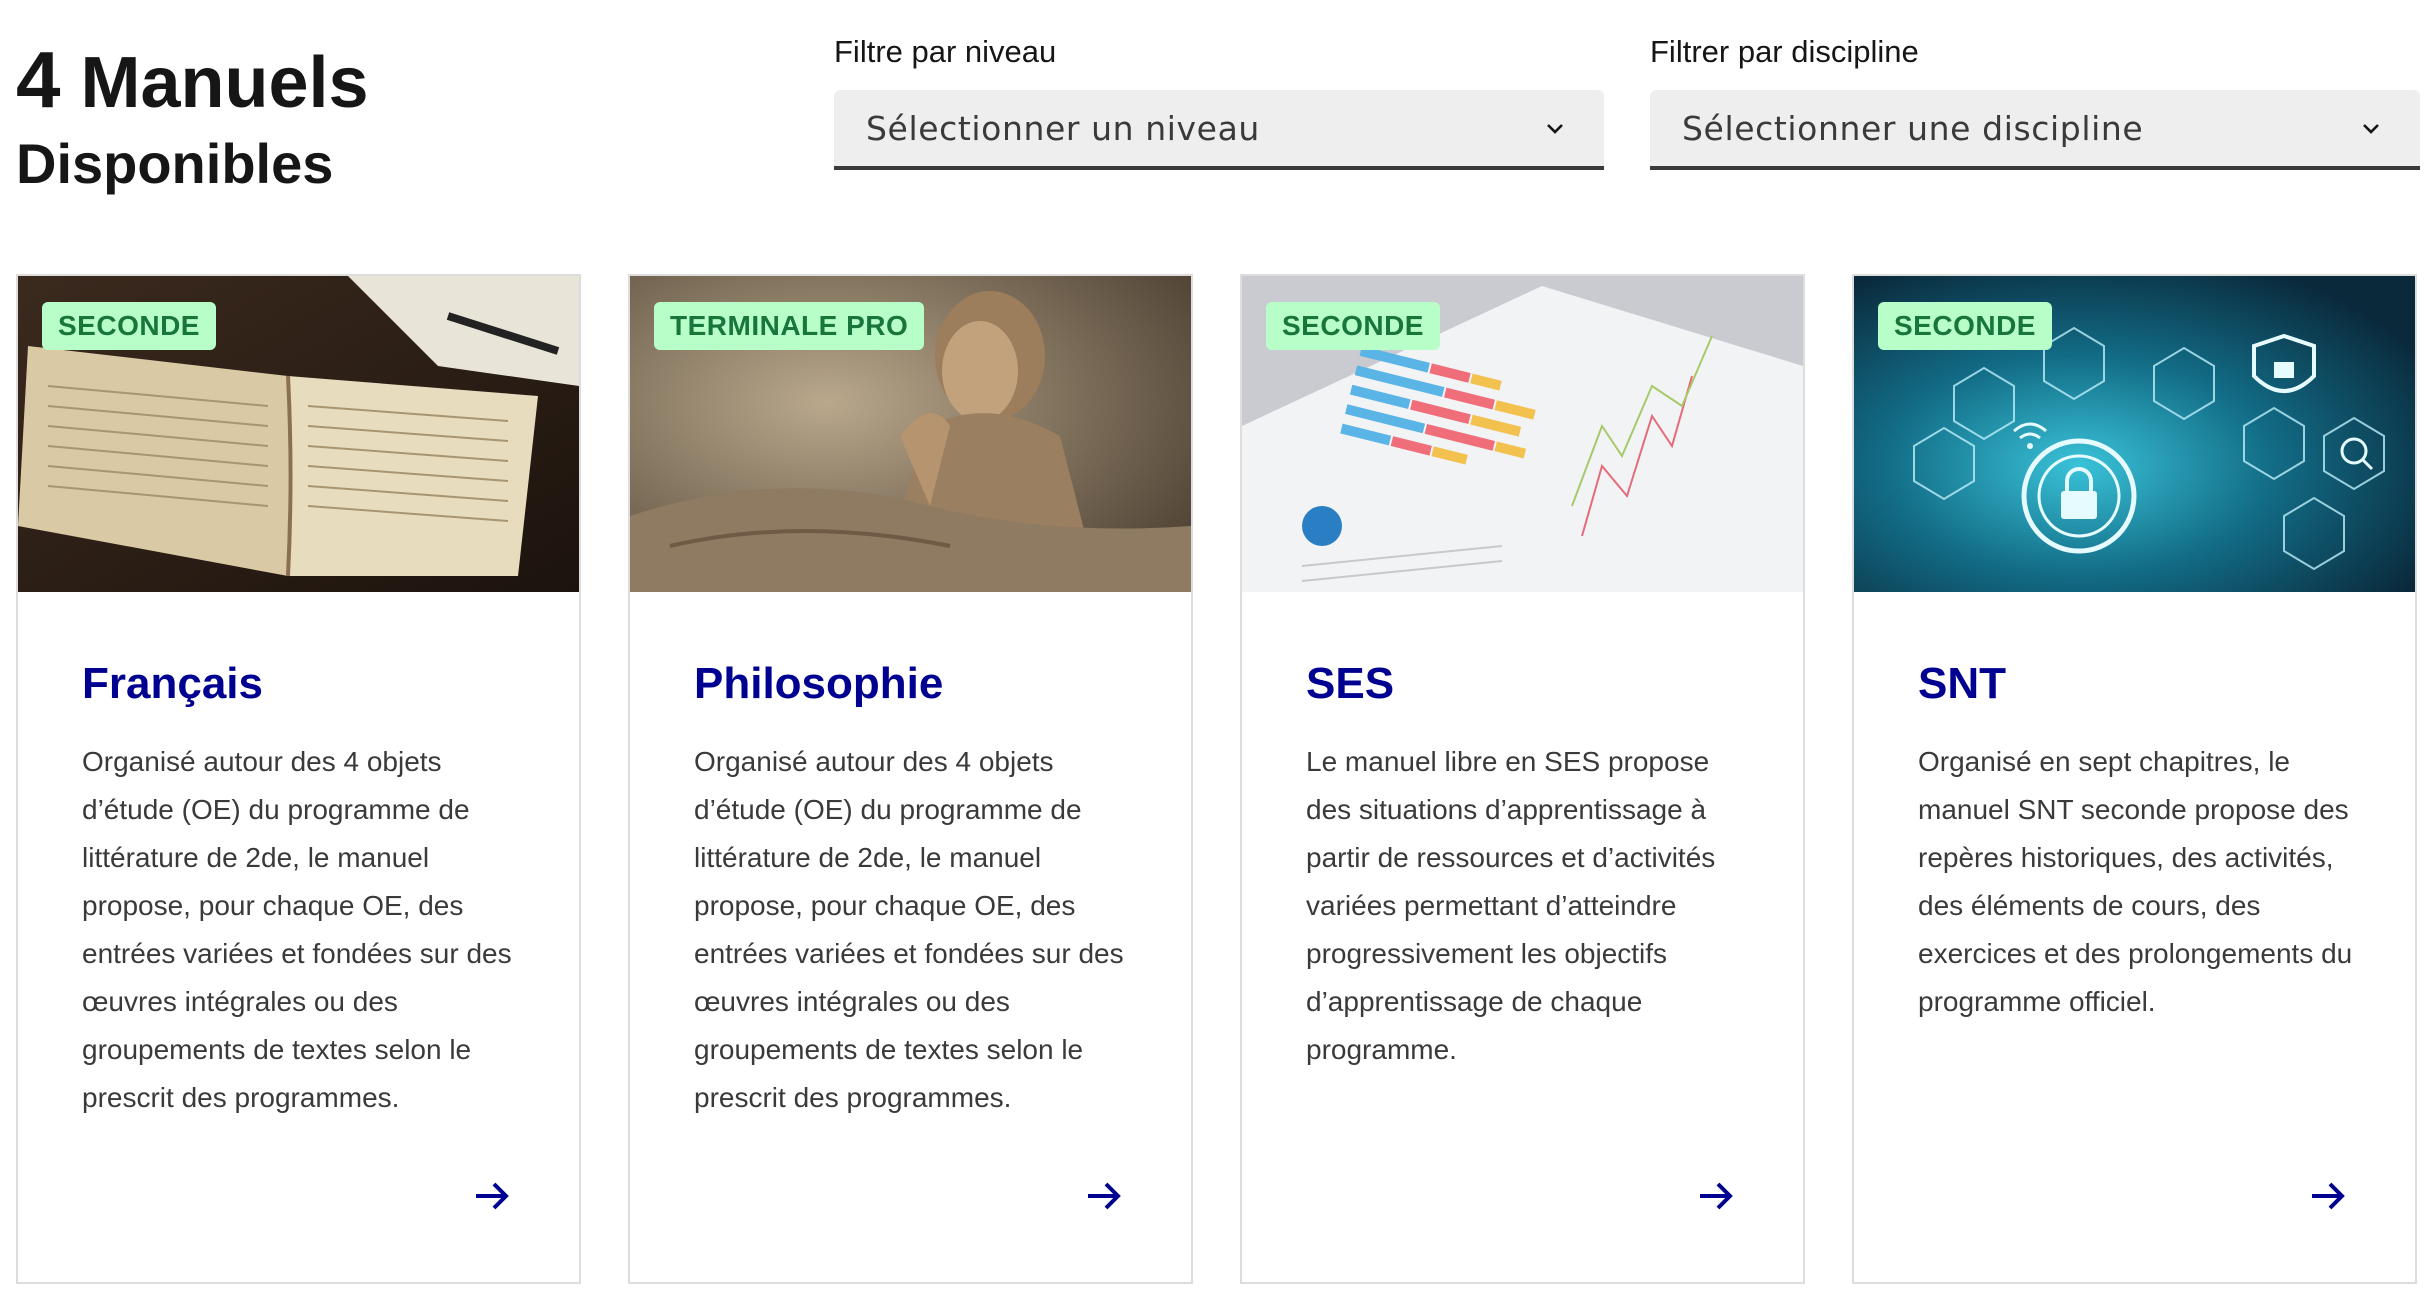  What do you see at coordinates (818, 684) in the screenshot?
I see `card-title: Philosophie` at bounding box center [818, 684].